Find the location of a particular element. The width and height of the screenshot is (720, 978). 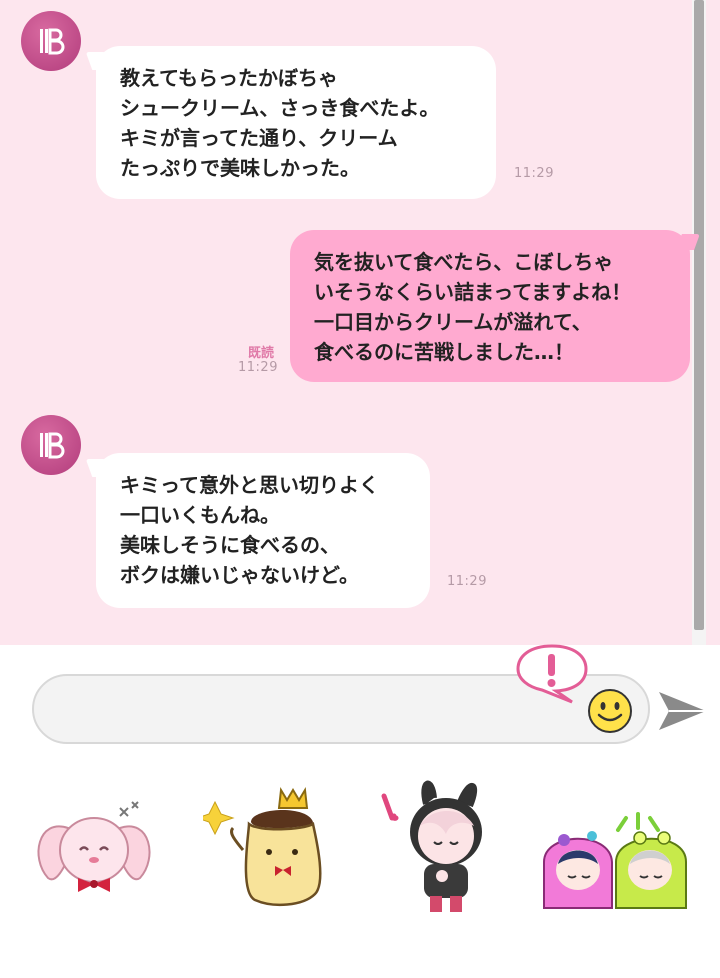

message-text-line: たっぷりで美味しかった。 is located at coordinates (240, 168).